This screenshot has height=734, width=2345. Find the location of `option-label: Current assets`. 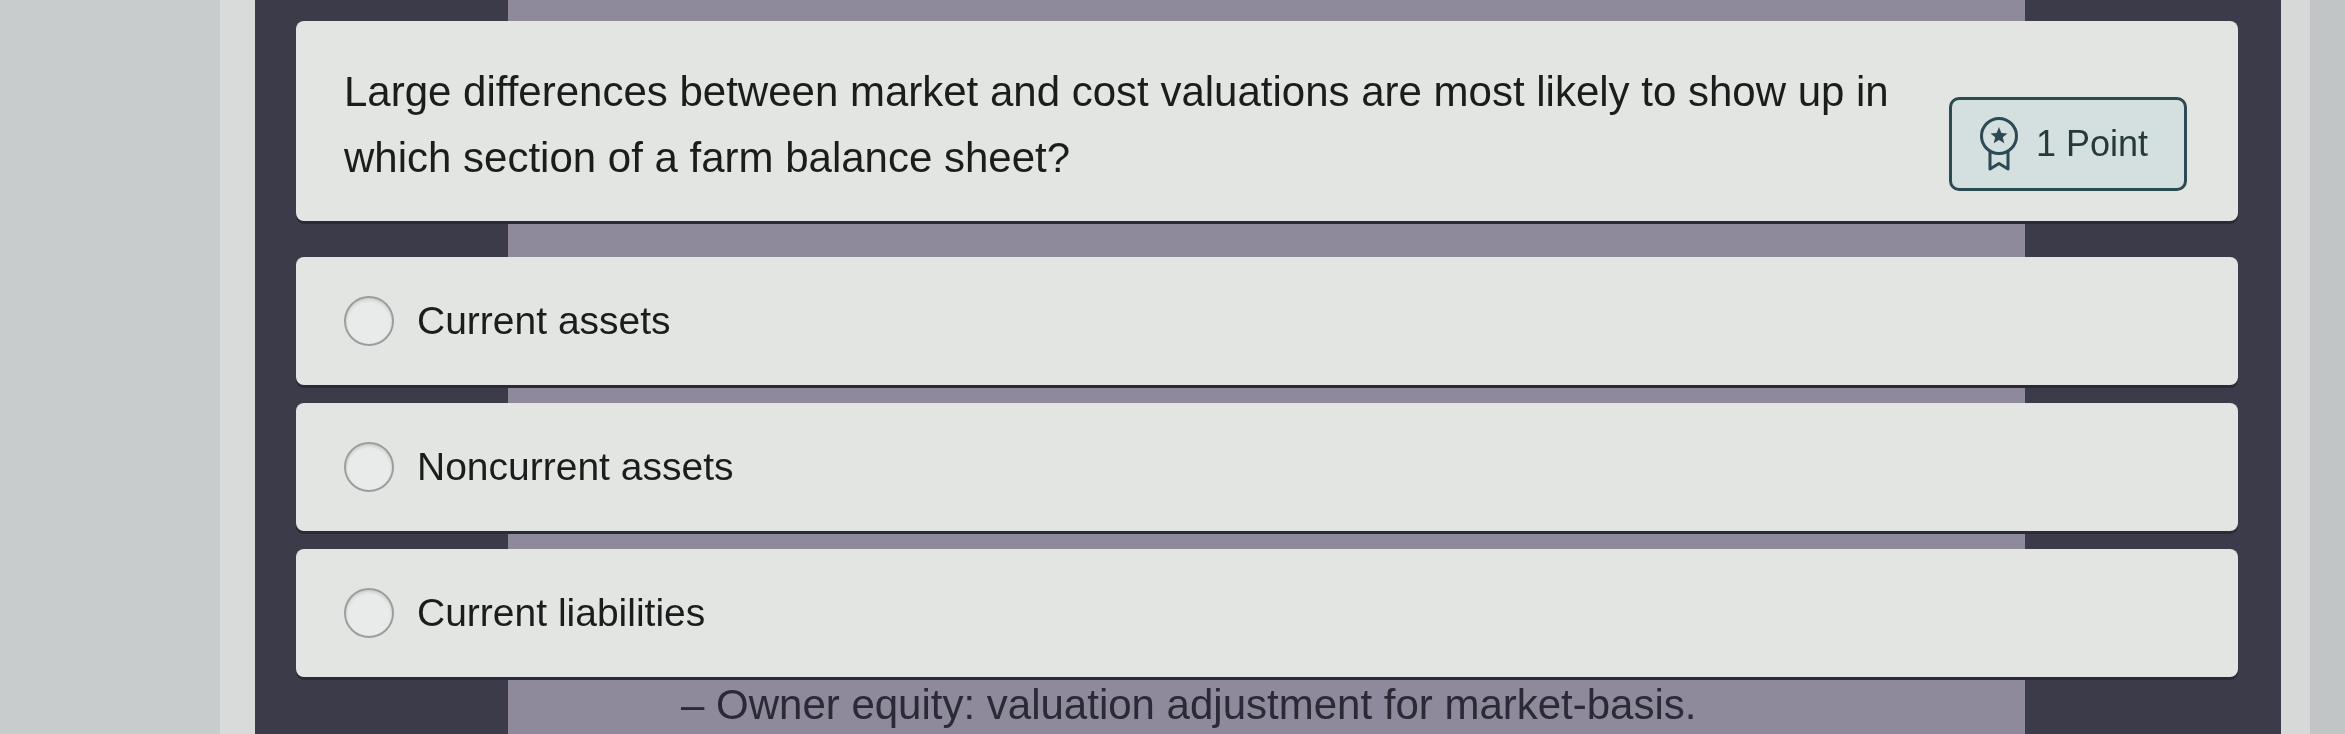

option-label: Current assets is located at coordinates (544, 321).